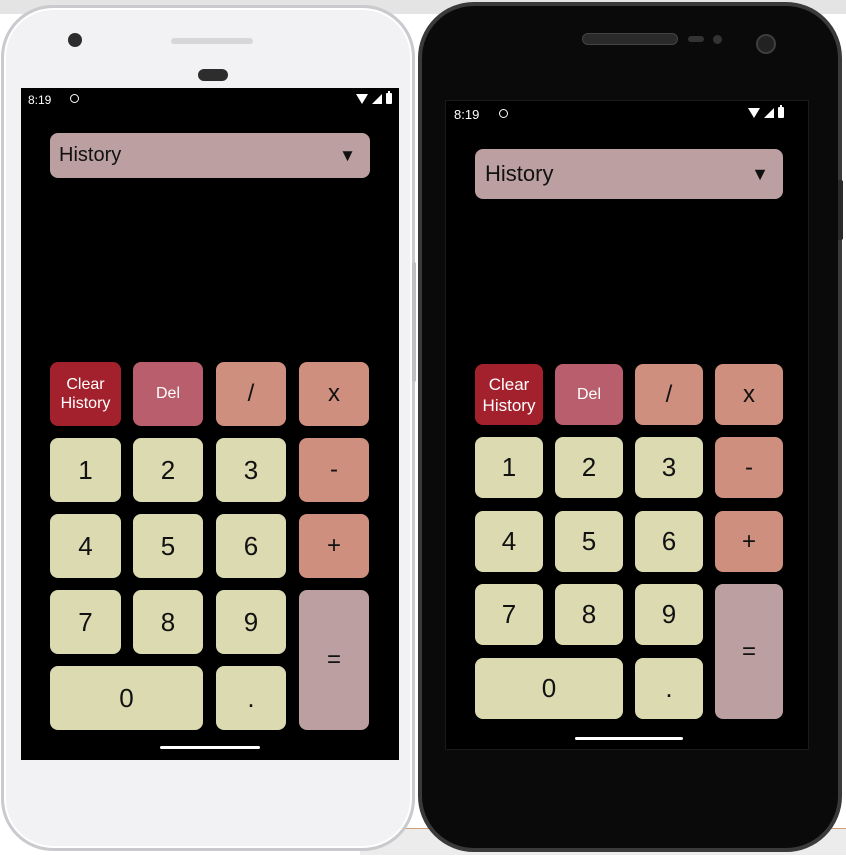 The width and height of the screenshot is (846, 861). I want to click on sensor-led, so click(696, 39).